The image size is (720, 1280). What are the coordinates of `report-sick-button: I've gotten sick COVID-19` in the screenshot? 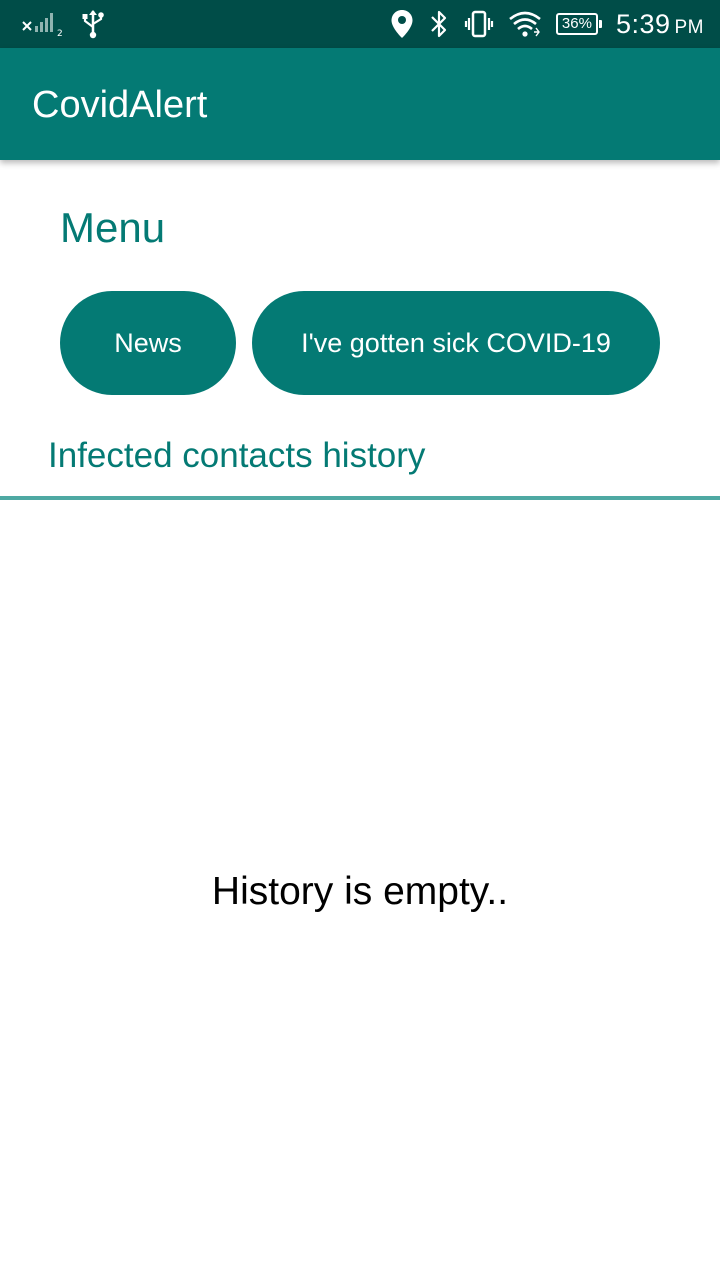 It's located at (456, 343).